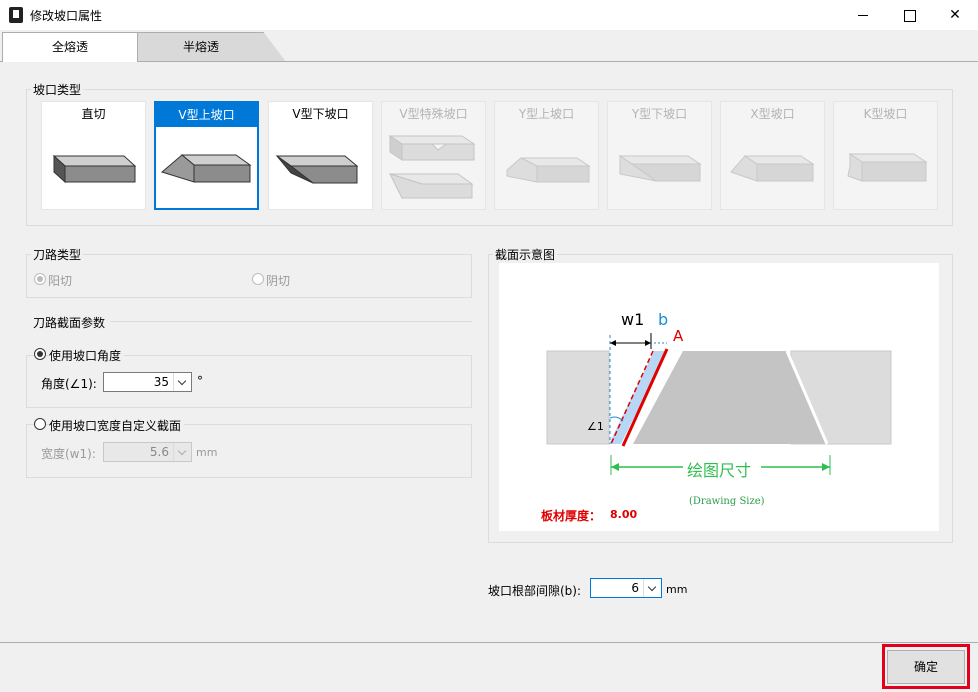 This screenshot has width=978, height=692. I want to click on b-label: b, so click(663, 319).